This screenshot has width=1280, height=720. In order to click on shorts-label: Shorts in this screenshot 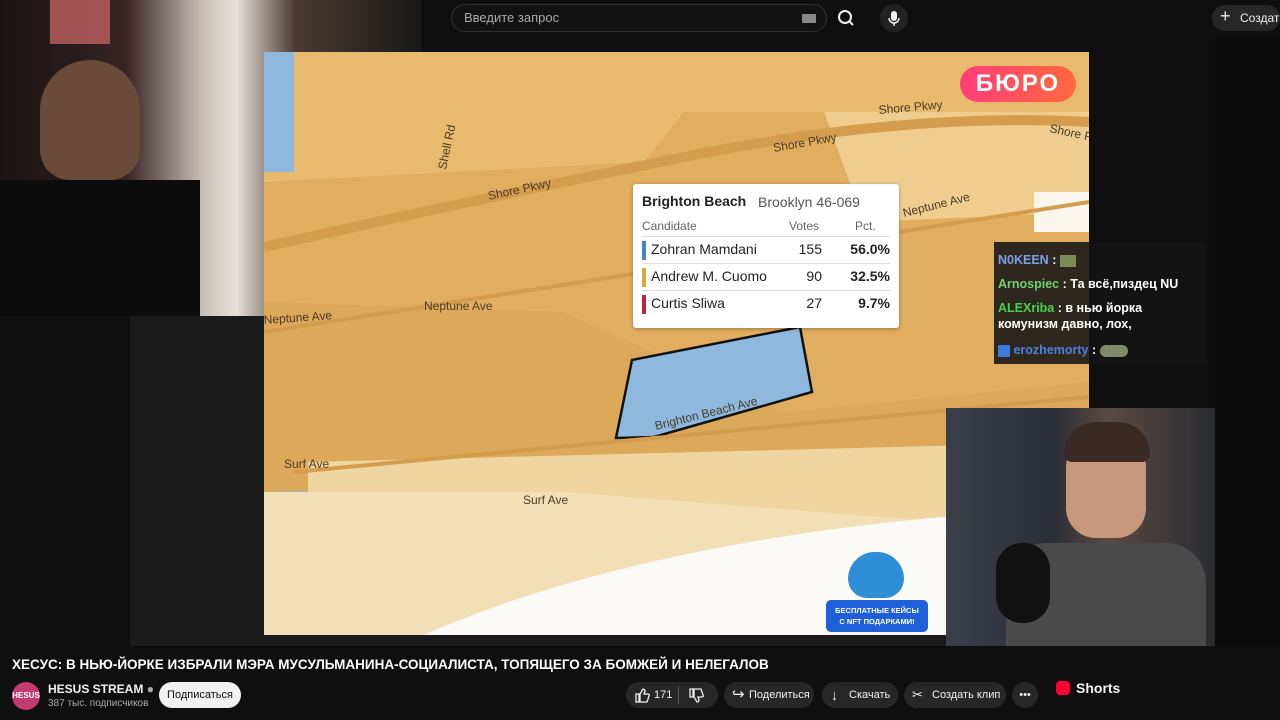, I will do `click(1098, 688)`.